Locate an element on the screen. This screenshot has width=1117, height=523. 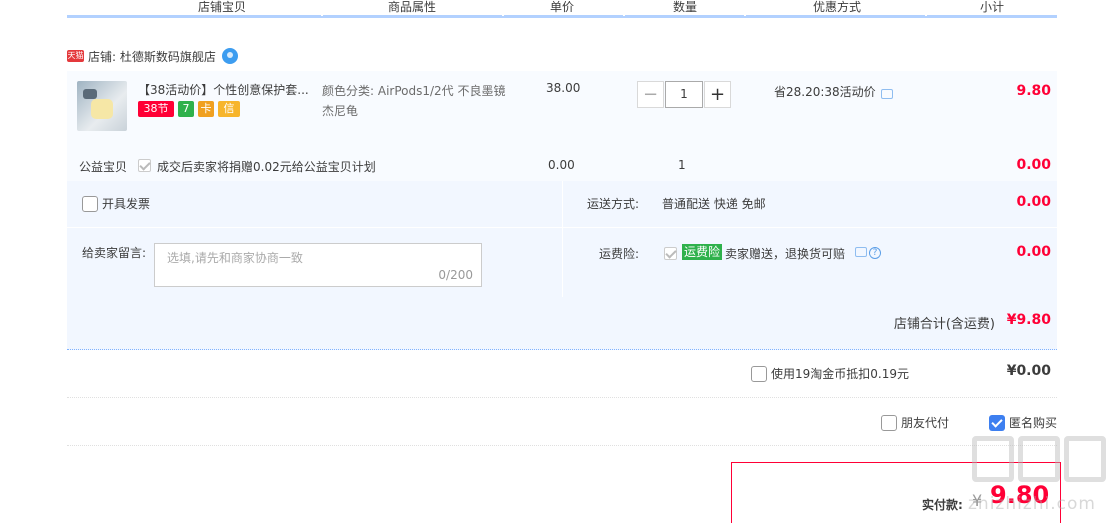
payment-summary: 实付款: ¥ 9.80 is located at coordinates (896, 492).